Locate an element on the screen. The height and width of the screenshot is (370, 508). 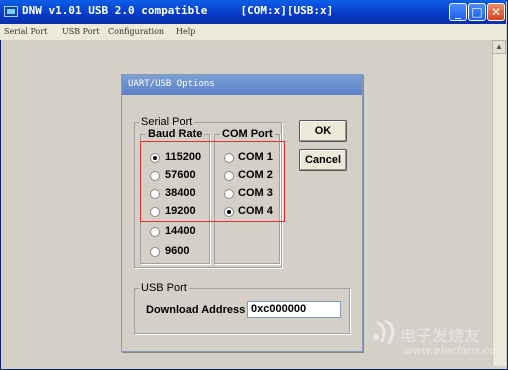
ok-button: OK is located at coordinates (323, 131).